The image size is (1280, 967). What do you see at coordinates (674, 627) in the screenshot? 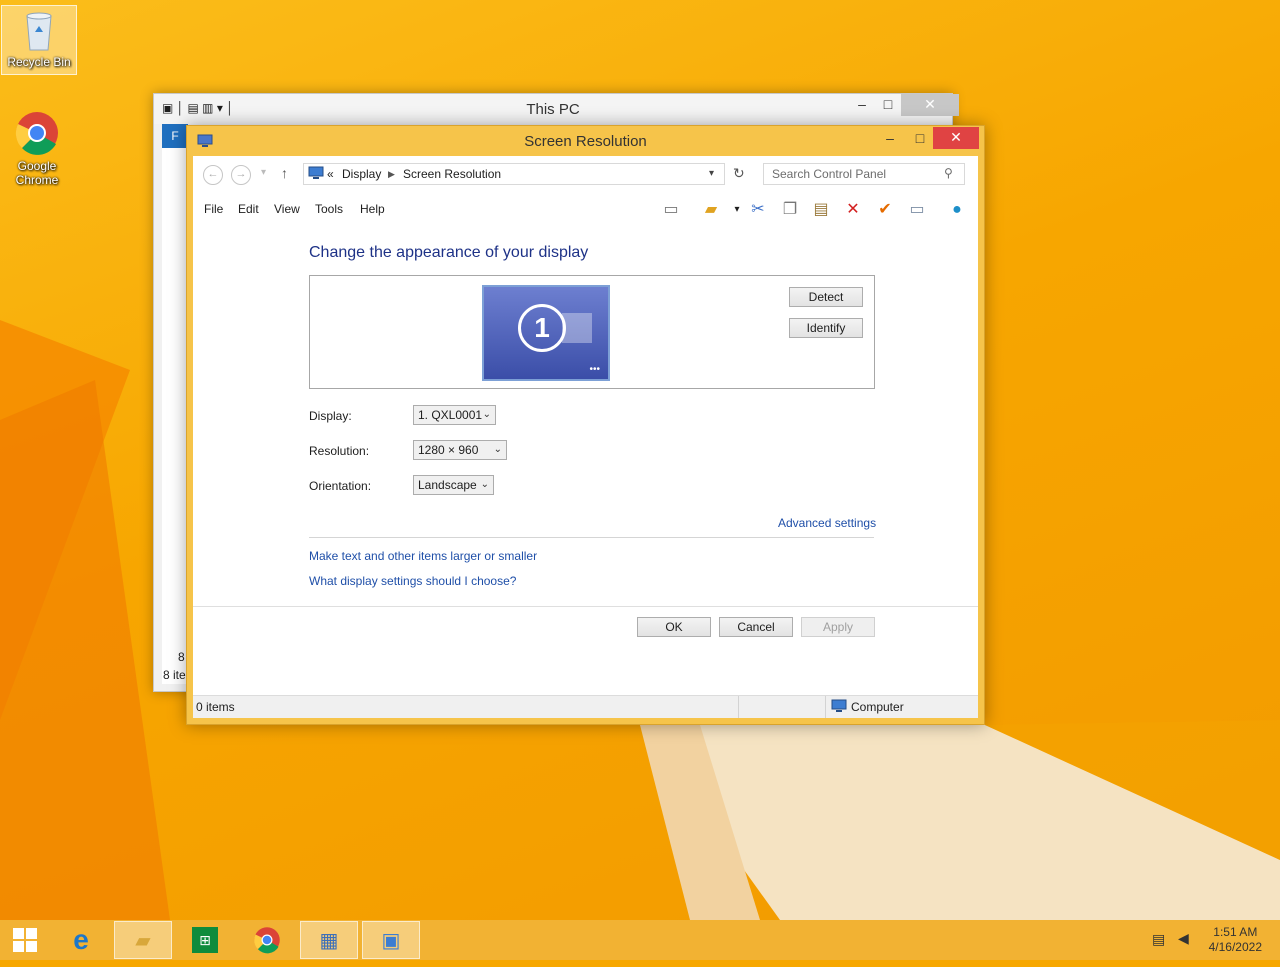
I see `ok-button: OK` at bounding box center [674, 627].